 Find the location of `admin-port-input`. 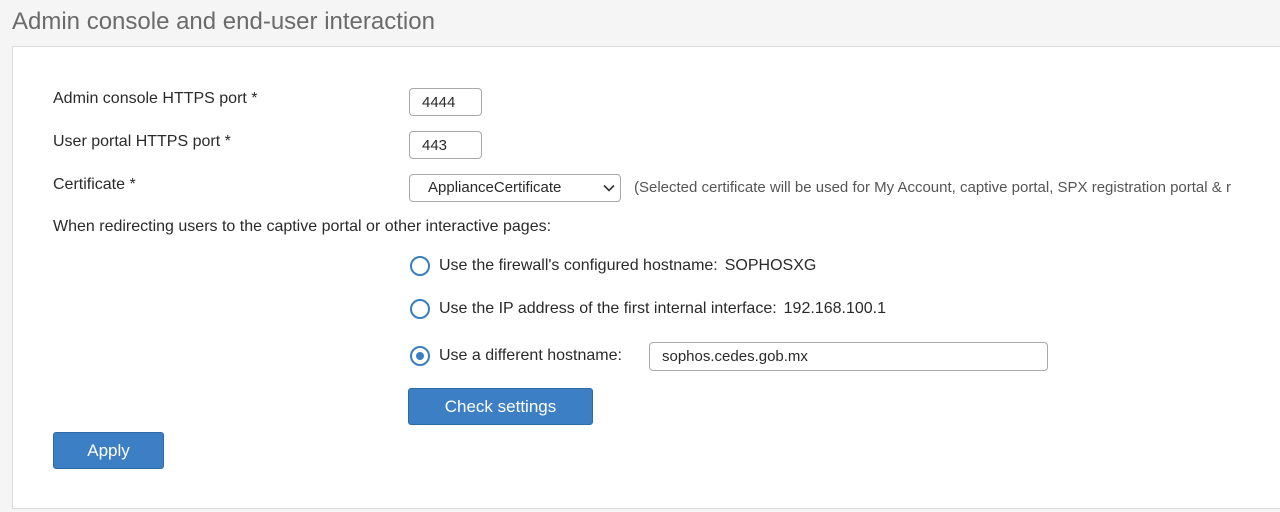

admin-port-input is located at coordinates (445, 102).